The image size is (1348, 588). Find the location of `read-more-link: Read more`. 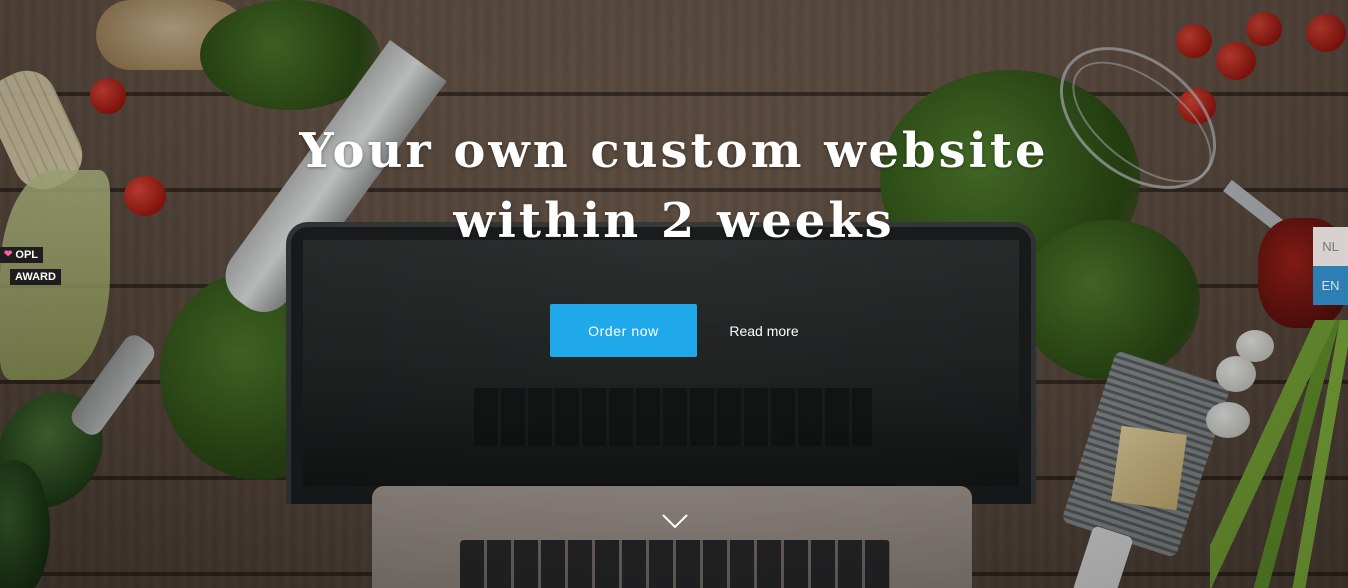

read-more-link: Read more is located at coordinates (764, 330).